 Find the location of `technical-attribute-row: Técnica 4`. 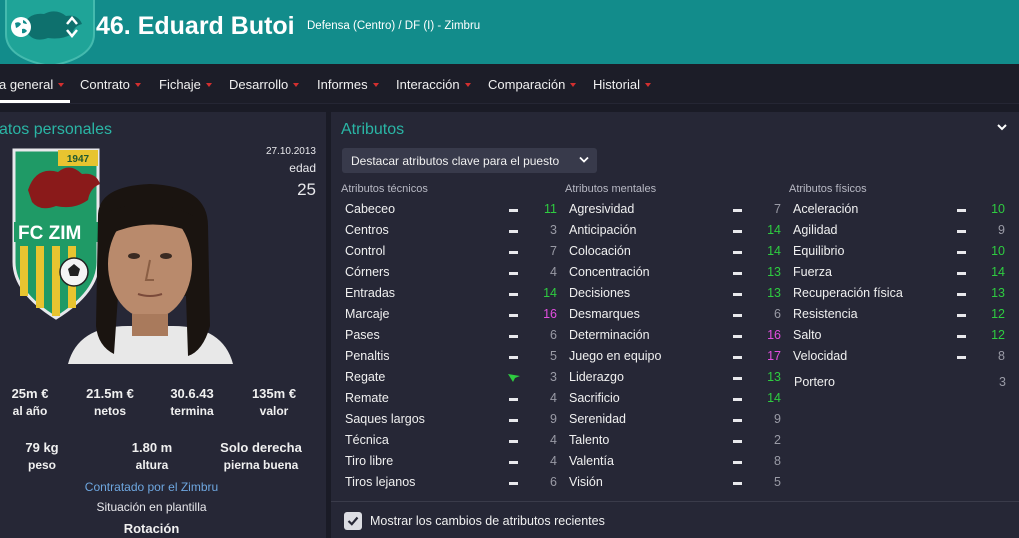

technical-attribute-row: Técnica 4 is located at coordinates (449, 441).